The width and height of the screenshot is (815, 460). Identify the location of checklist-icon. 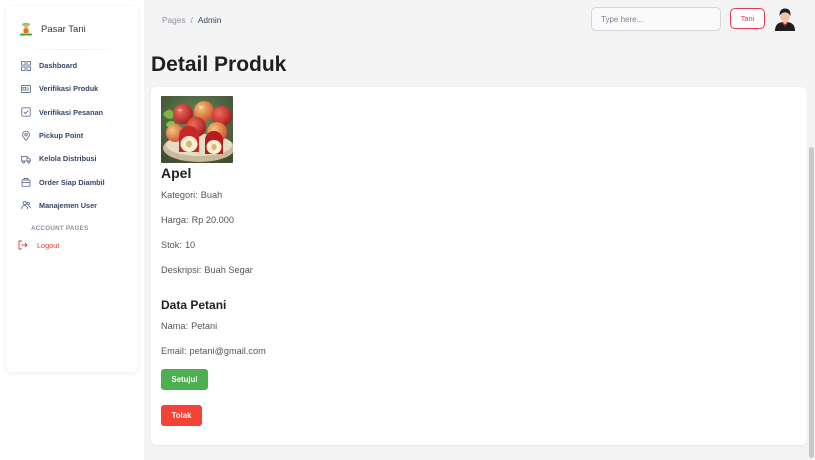
(25, 112).